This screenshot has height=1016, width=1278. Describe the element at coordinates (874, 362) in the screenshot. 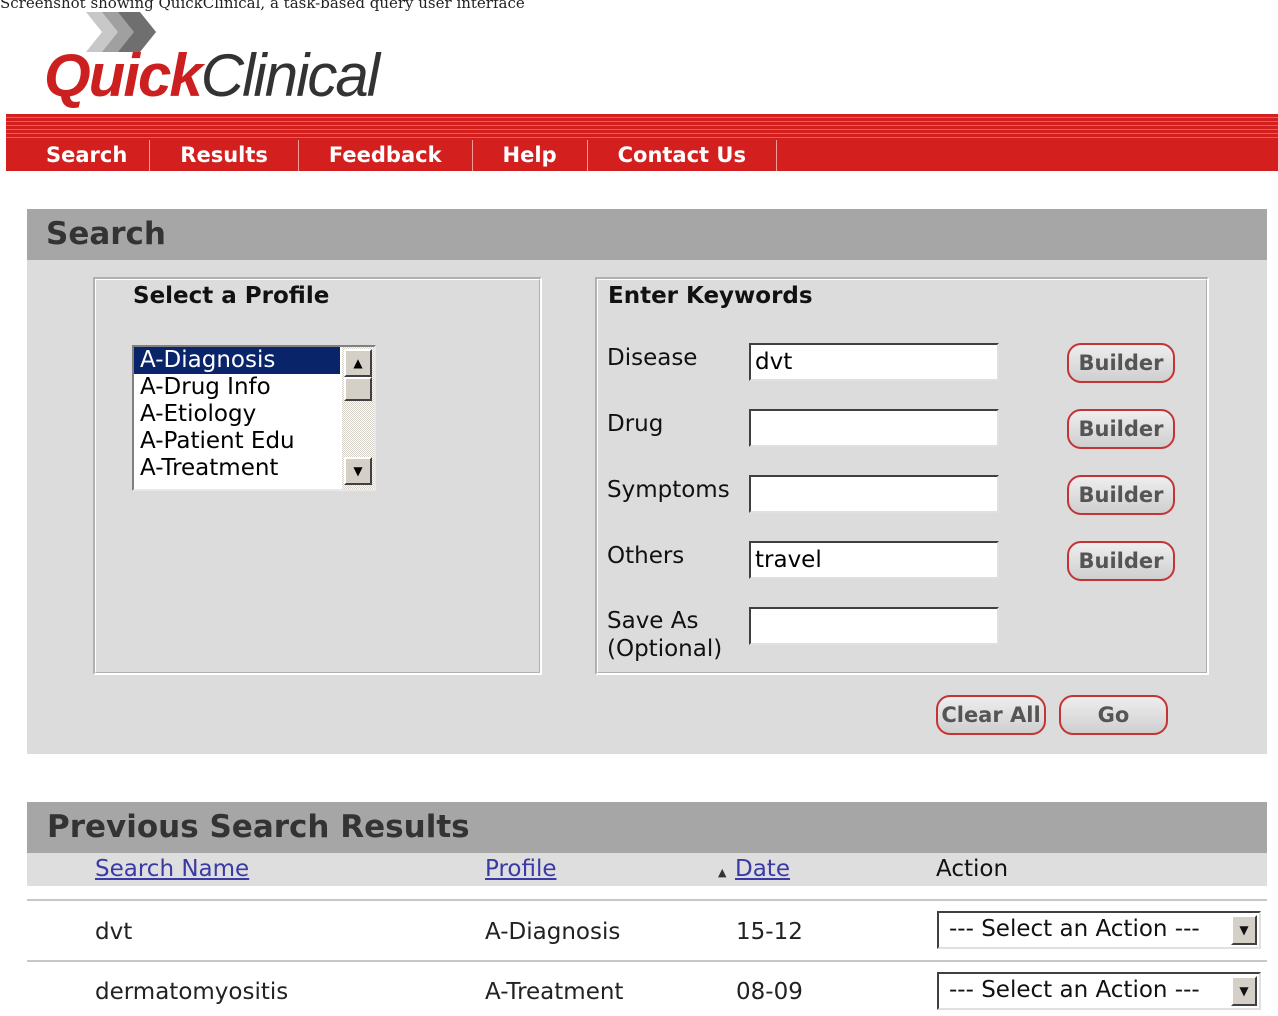

I see `disease-input` at that location.